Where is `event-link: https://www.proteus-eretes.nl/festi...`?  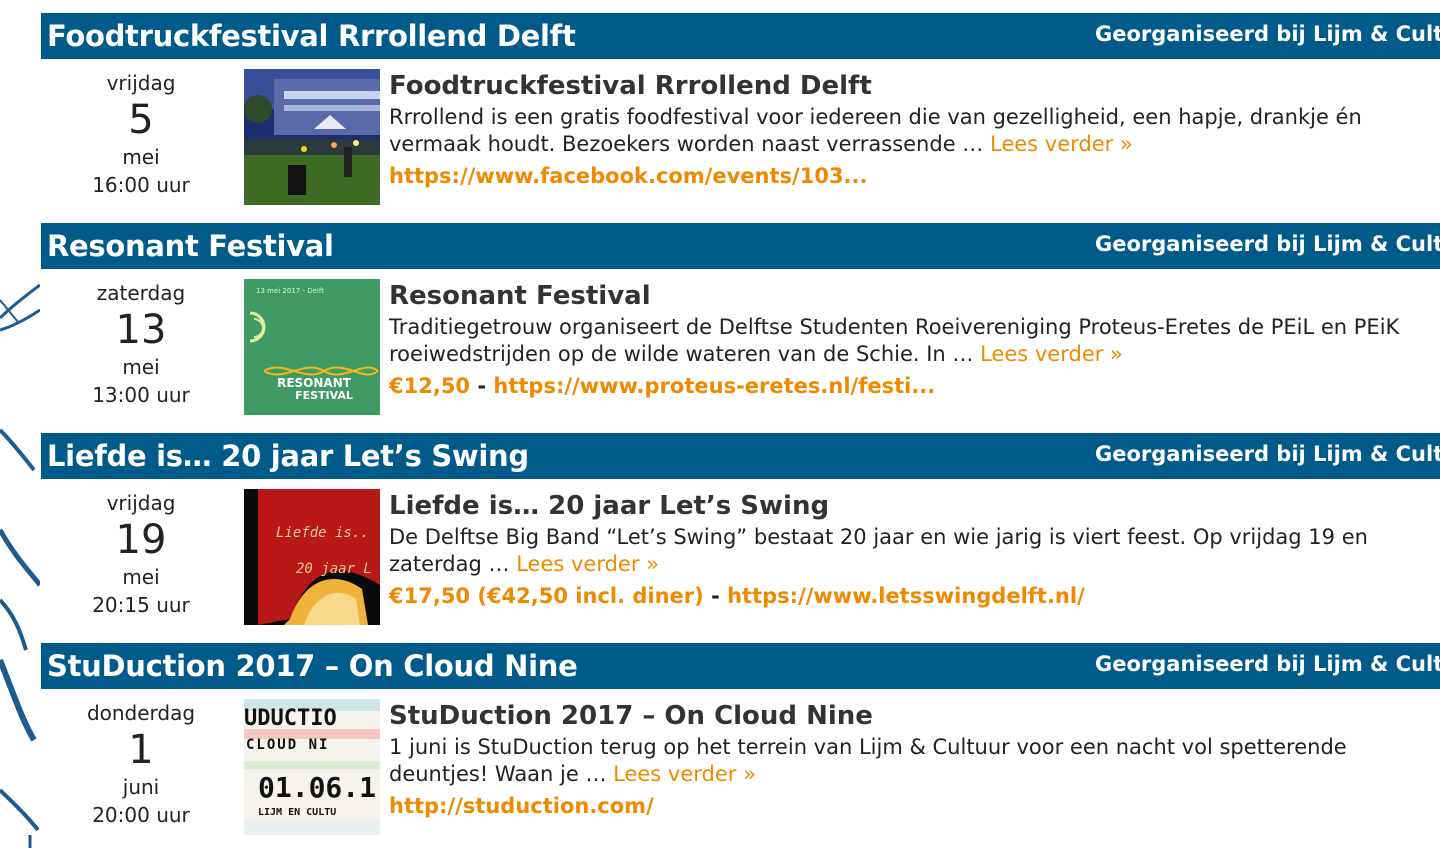 event-link: https://www.proteus-eretes.nl/festi... is located at coordinates (714, 386).